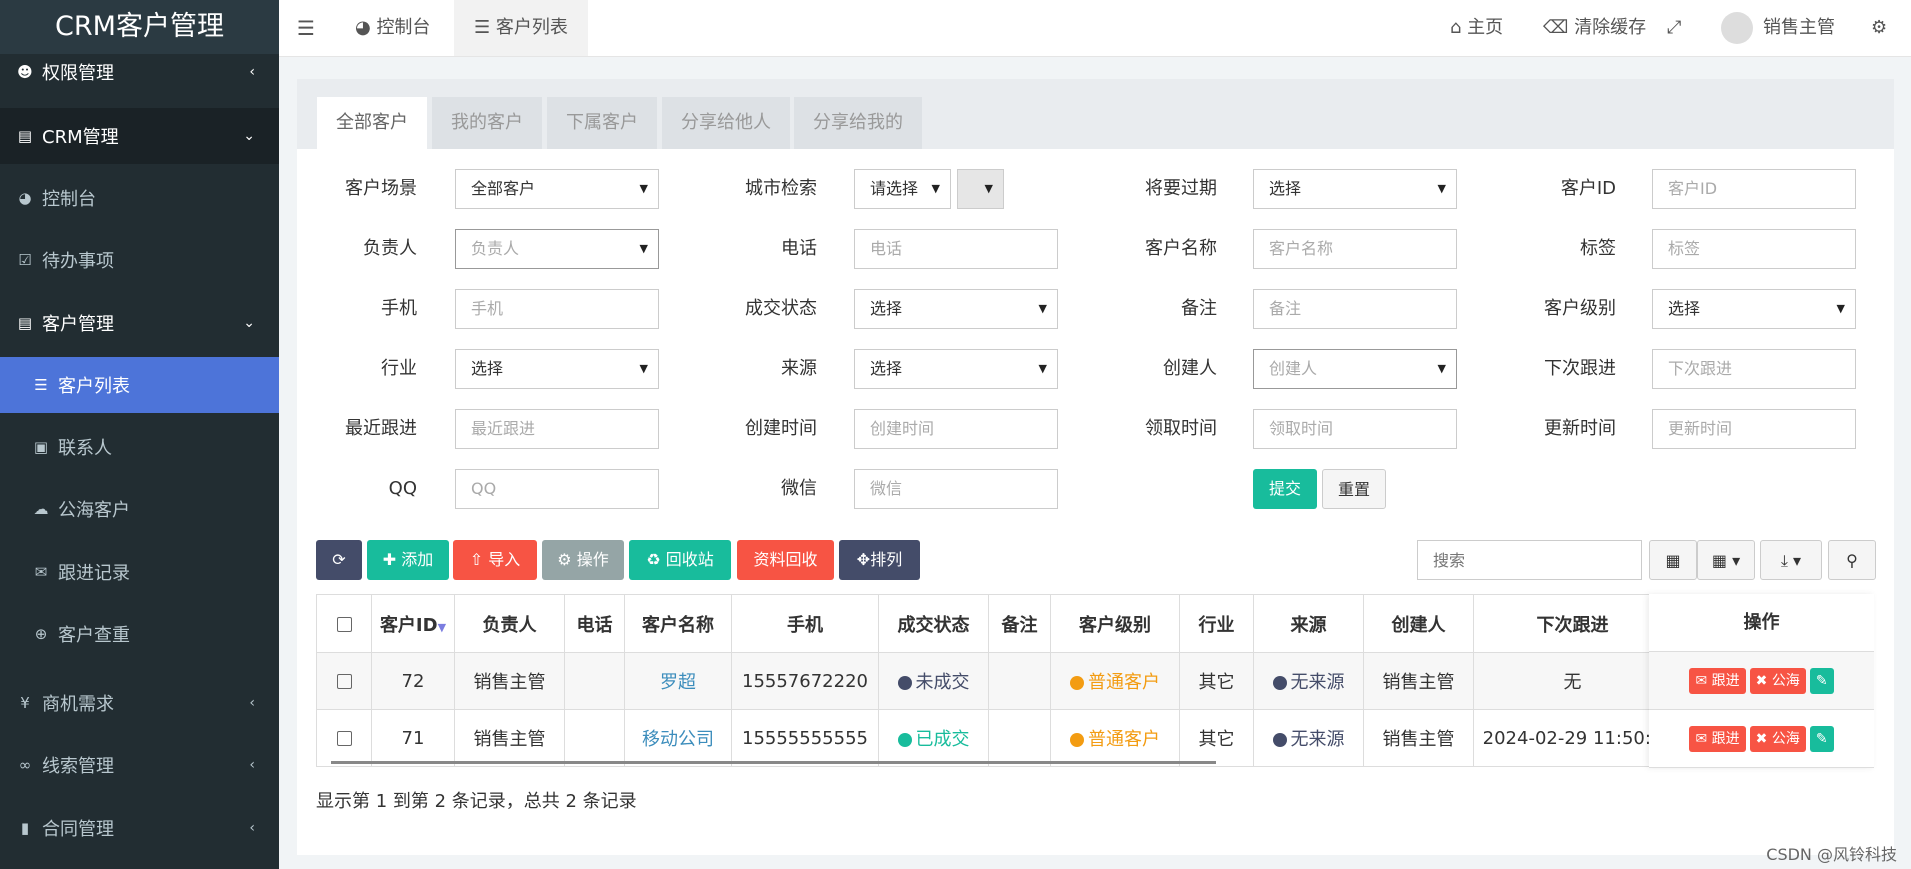  I want to click on tab-customer-list: ☰ 客户列表, so click(521, 28).